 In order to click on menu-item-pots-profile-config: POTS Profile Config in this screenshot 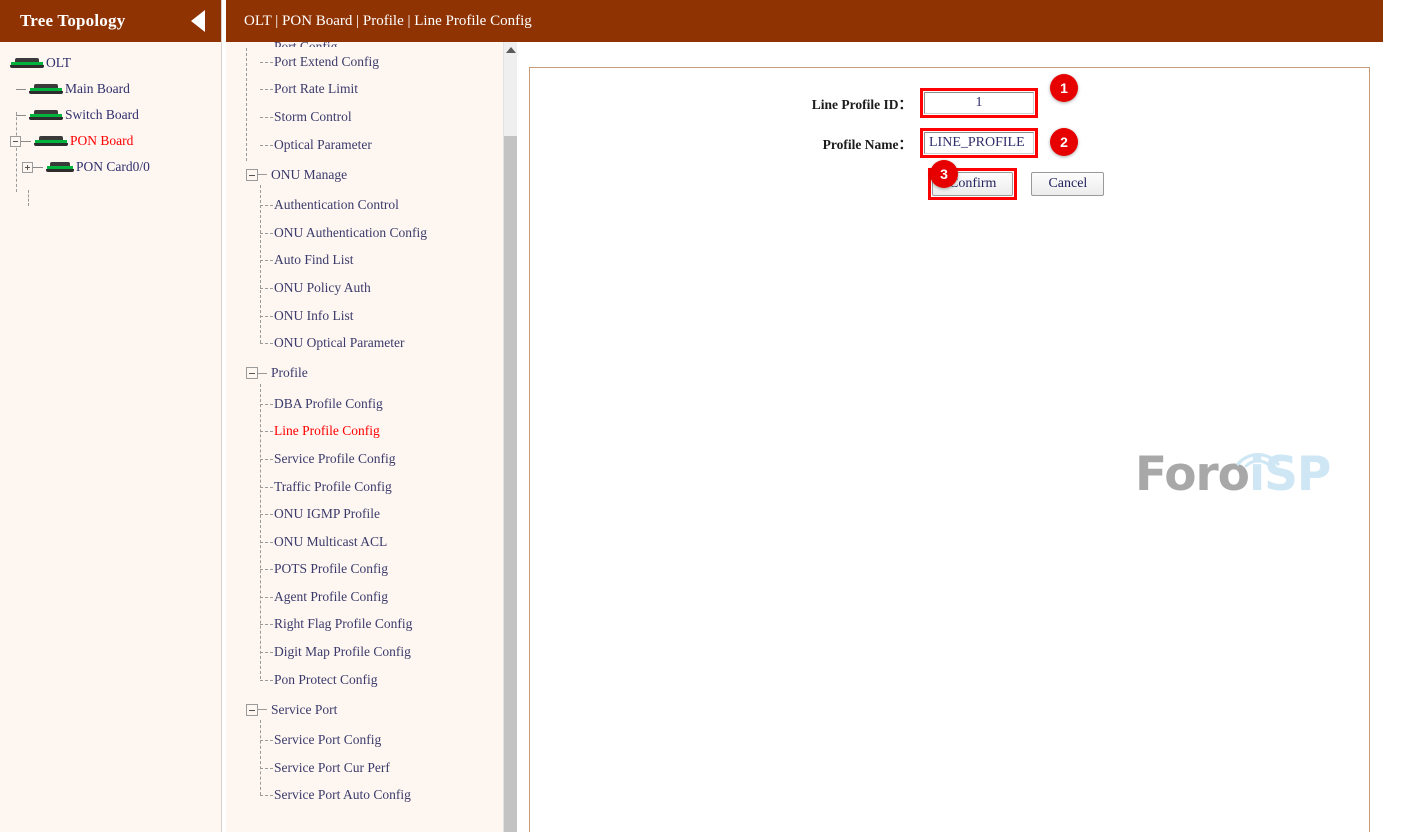, I will do `click(378, 570)`.